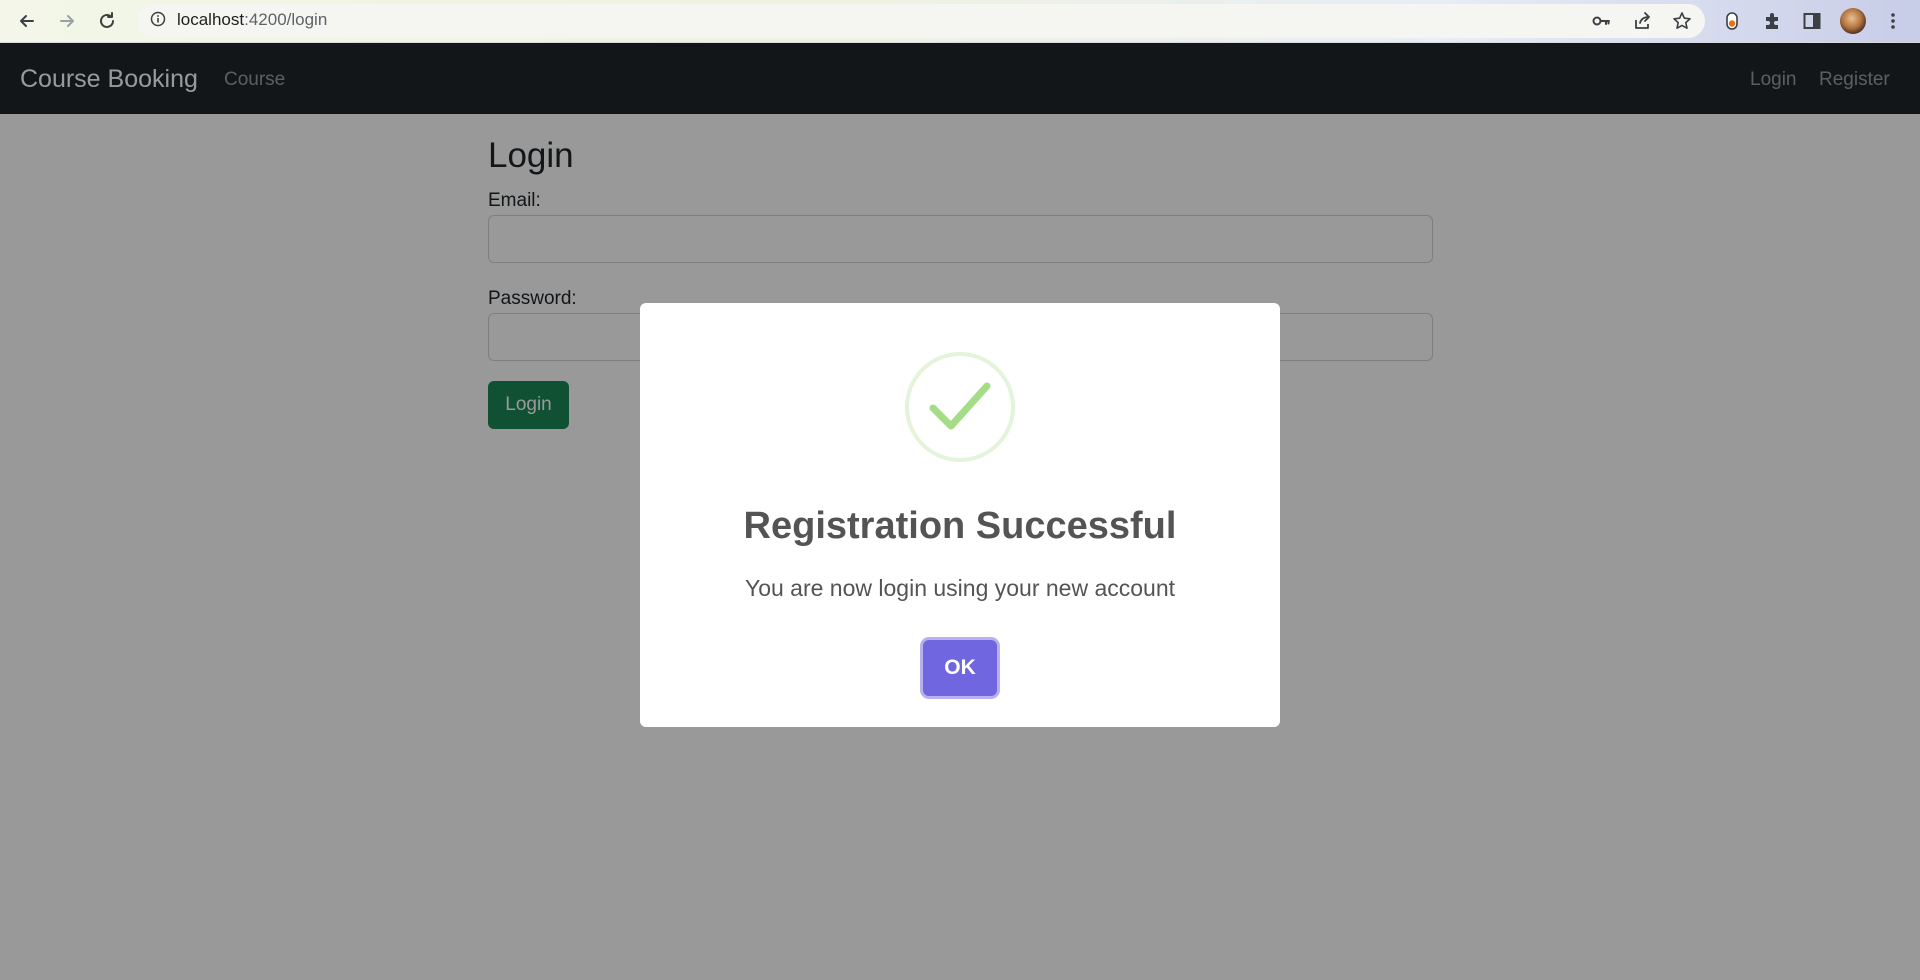 This screenshot has width=1920, height=980. I want to click on back-arrow-icon, so click(27, 21).